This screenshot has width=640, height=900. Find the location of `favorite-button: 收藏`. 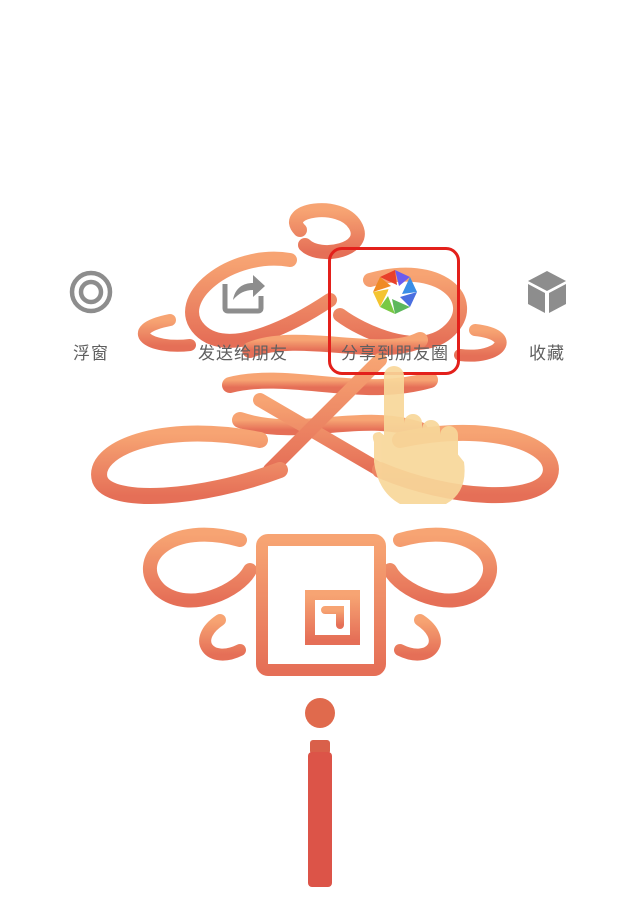

favorite-button: 收藏 is located at coordinates (547, 310).